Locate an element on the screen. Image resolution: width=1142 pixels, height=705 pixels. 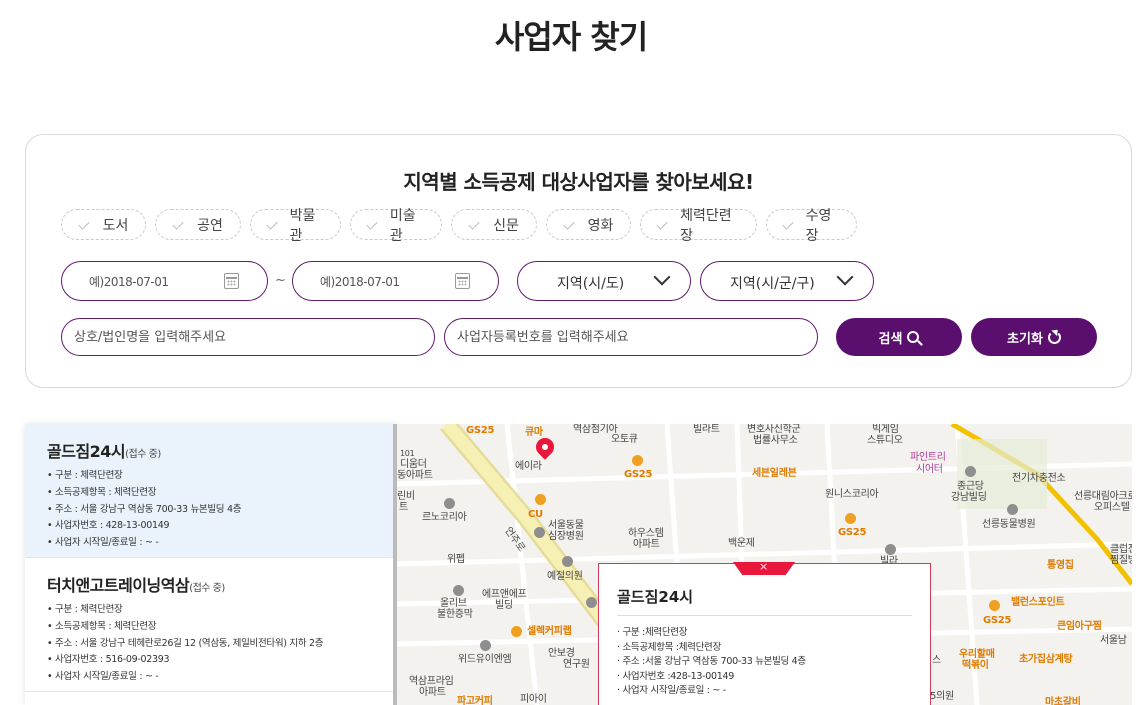
result-name: 터치앤고트레이닝역삼(접수 중) is located at coordinates (136, 585).